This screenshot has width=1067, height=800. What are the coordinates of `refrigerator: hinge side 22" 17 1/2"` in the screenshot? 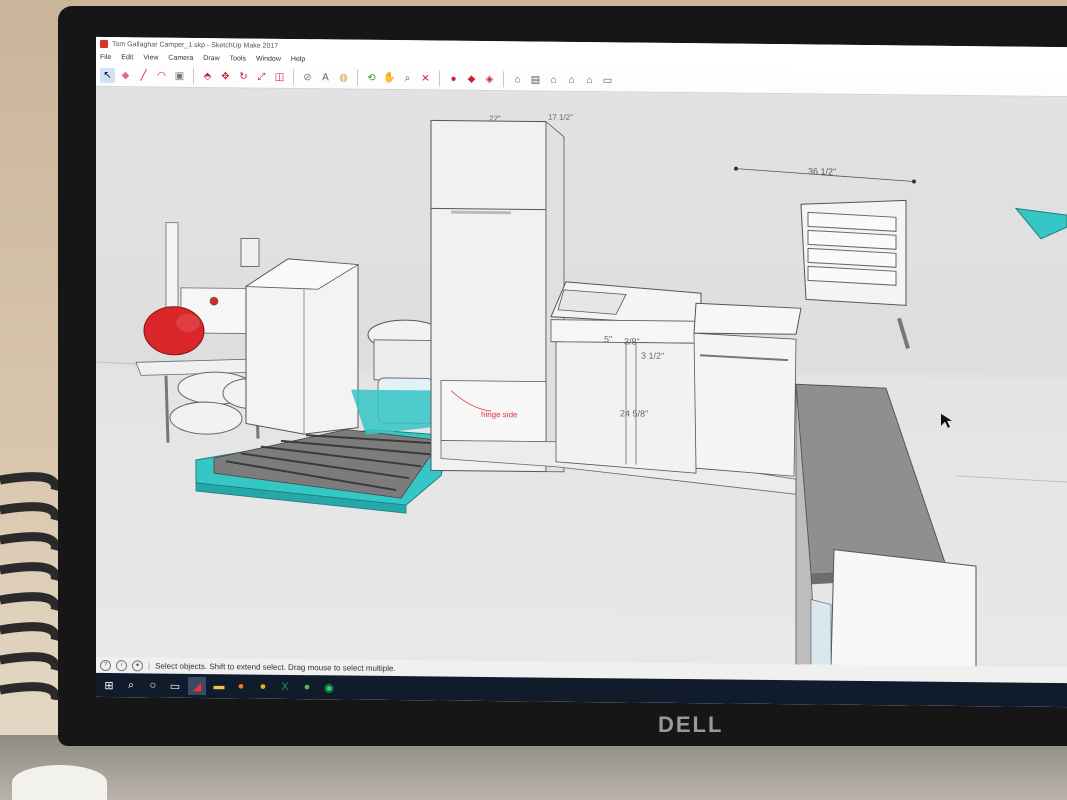 It's located at (501, 292).